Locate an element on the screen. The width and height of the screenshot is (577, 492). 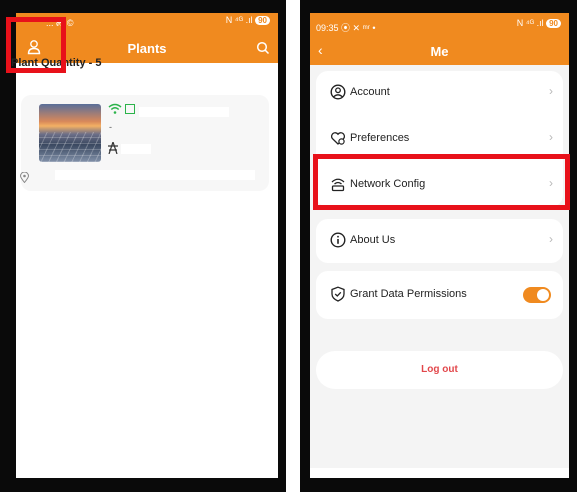
notification-icons: ⦿ ✕ ᵐʳ • is located at coordinates (358, 28).